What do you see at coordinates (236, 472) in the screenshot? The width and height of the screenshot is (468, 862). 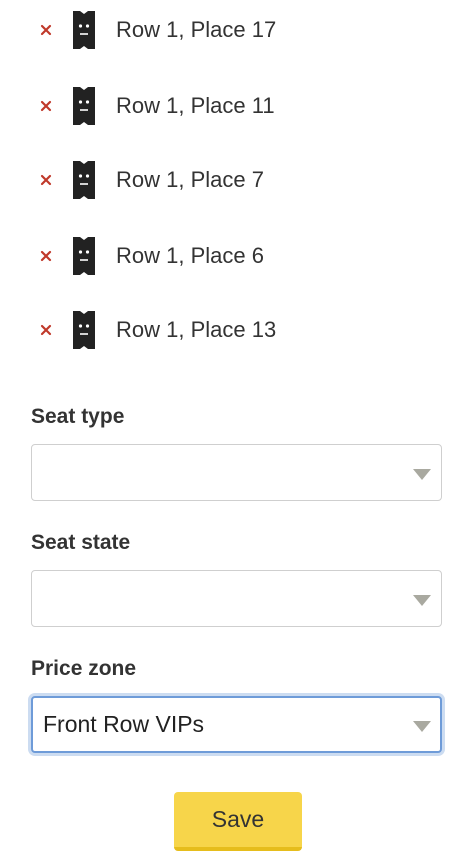 I see `seat-type-select` at bounding box center [236, 472].